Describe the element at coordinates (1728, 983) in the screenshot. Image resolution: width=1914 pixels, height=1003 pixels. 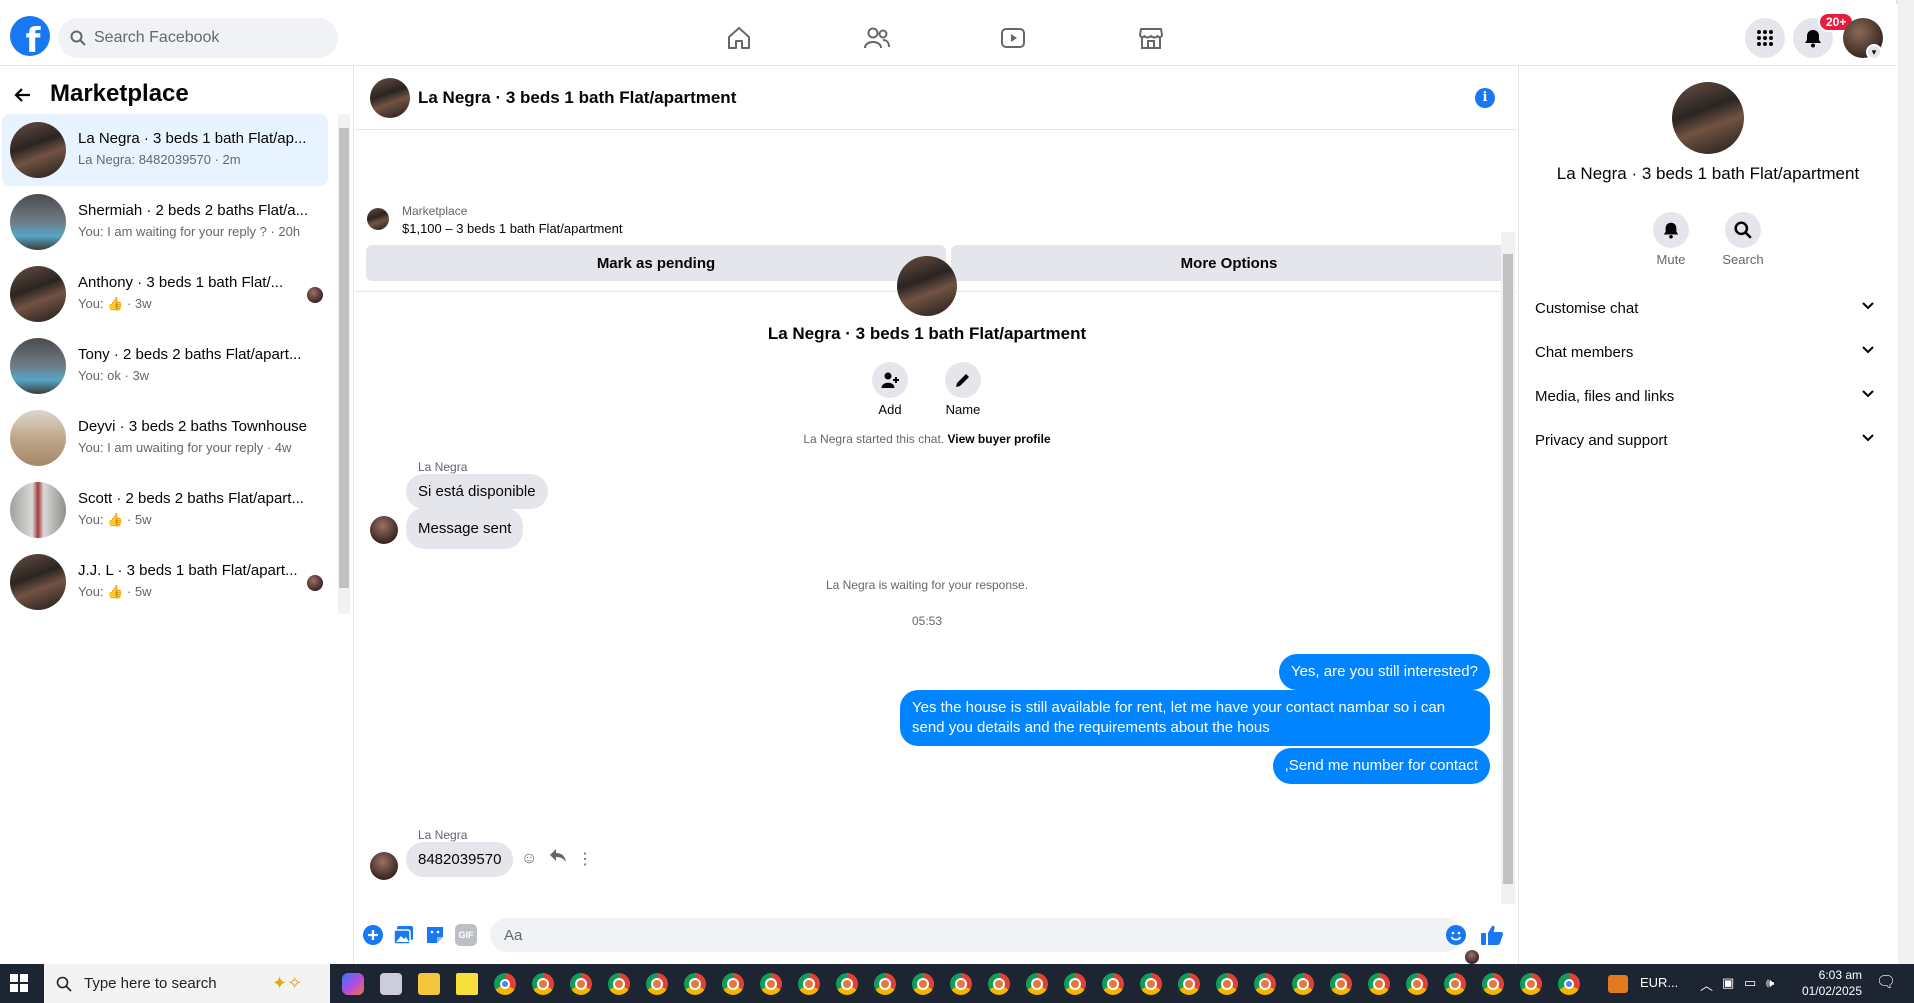
I see `webcam-icon: ▣` at that location.